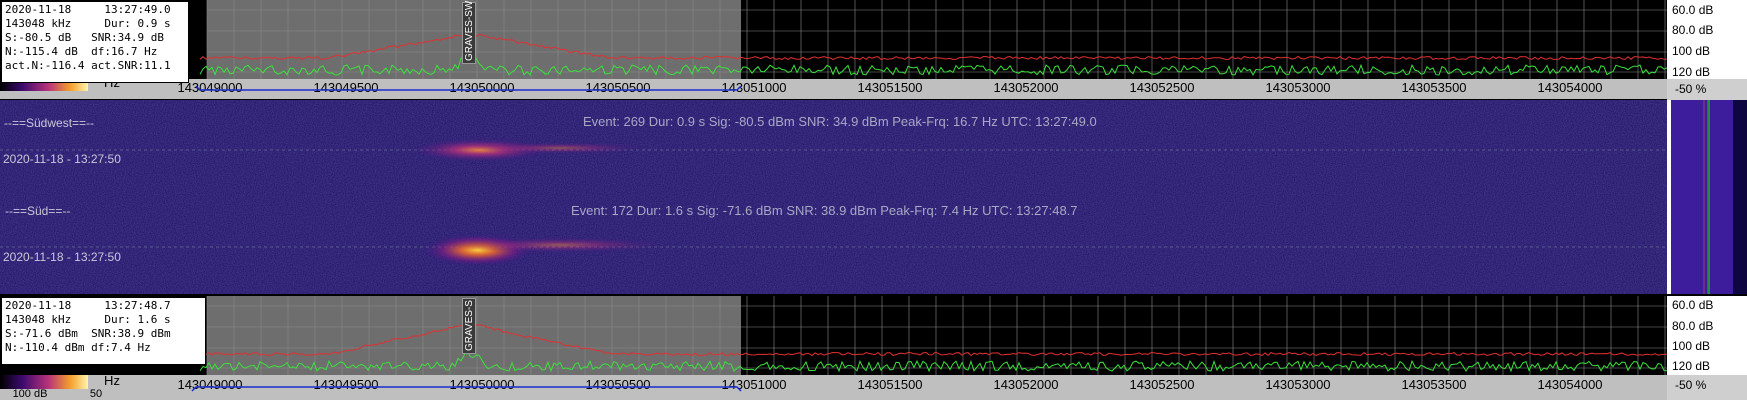 The height and width of the screenshot is (400, 1747). What do you see at coordinates (127, 37) in the screenshot?
I see `info-snr: SNR:34.9 dB` at bounding box center [127, 37].